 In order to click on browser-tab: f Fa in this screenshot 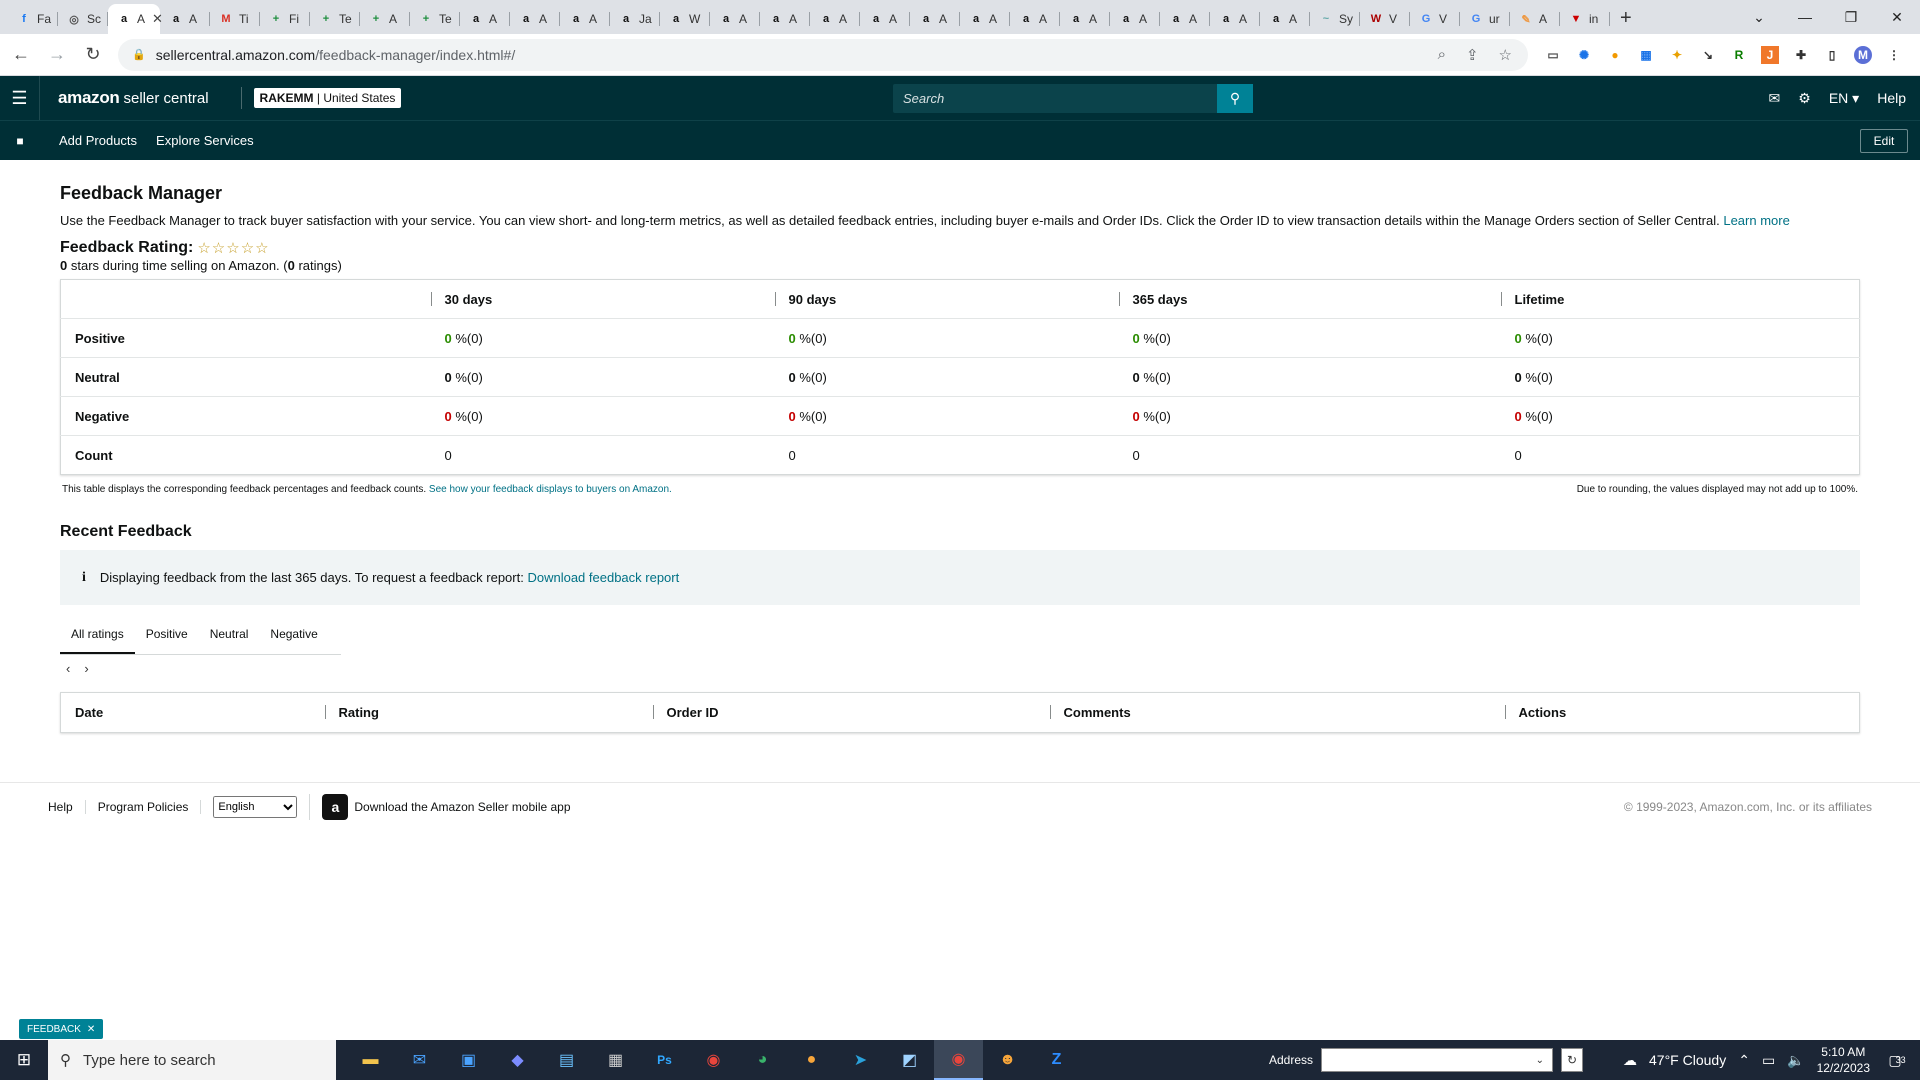, I will do `click(33, 19)`.